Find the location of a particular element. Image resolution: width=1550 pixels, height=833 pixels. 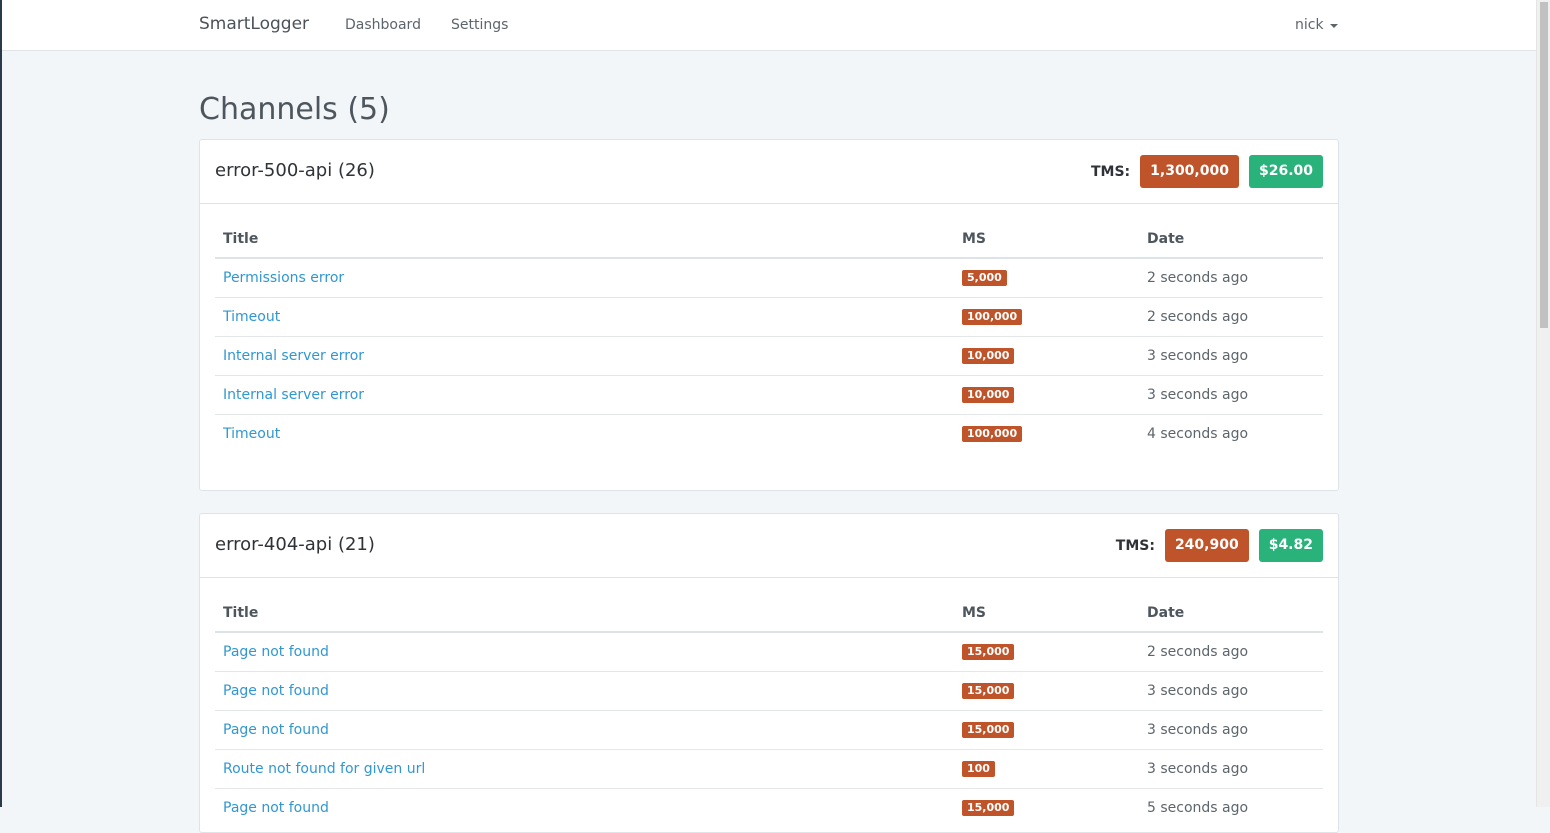

table-row: Page not found 15,000 5 seconds ago is located at coordinates (769, 807).